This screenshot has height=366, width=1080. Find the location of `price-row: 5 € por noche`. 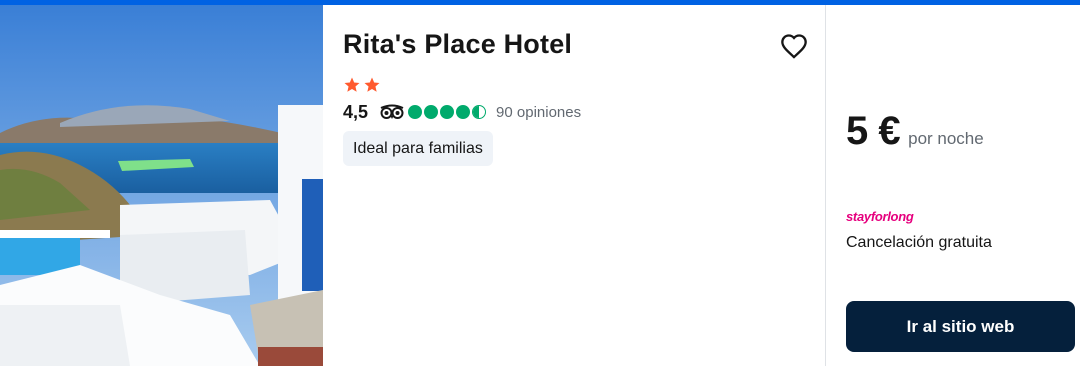

price-row: 5 € por noche is located at coordinates (915, 131).